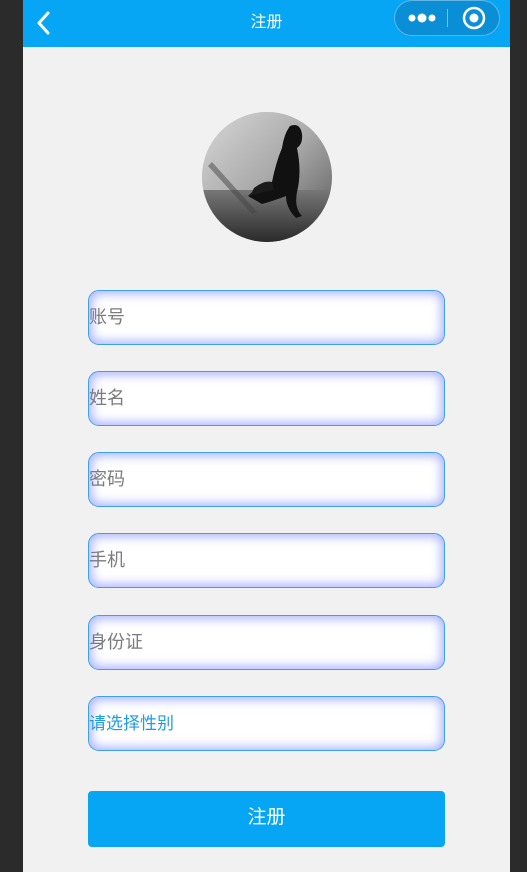  I want to click on close-mini-program-button, so click(474, 18).